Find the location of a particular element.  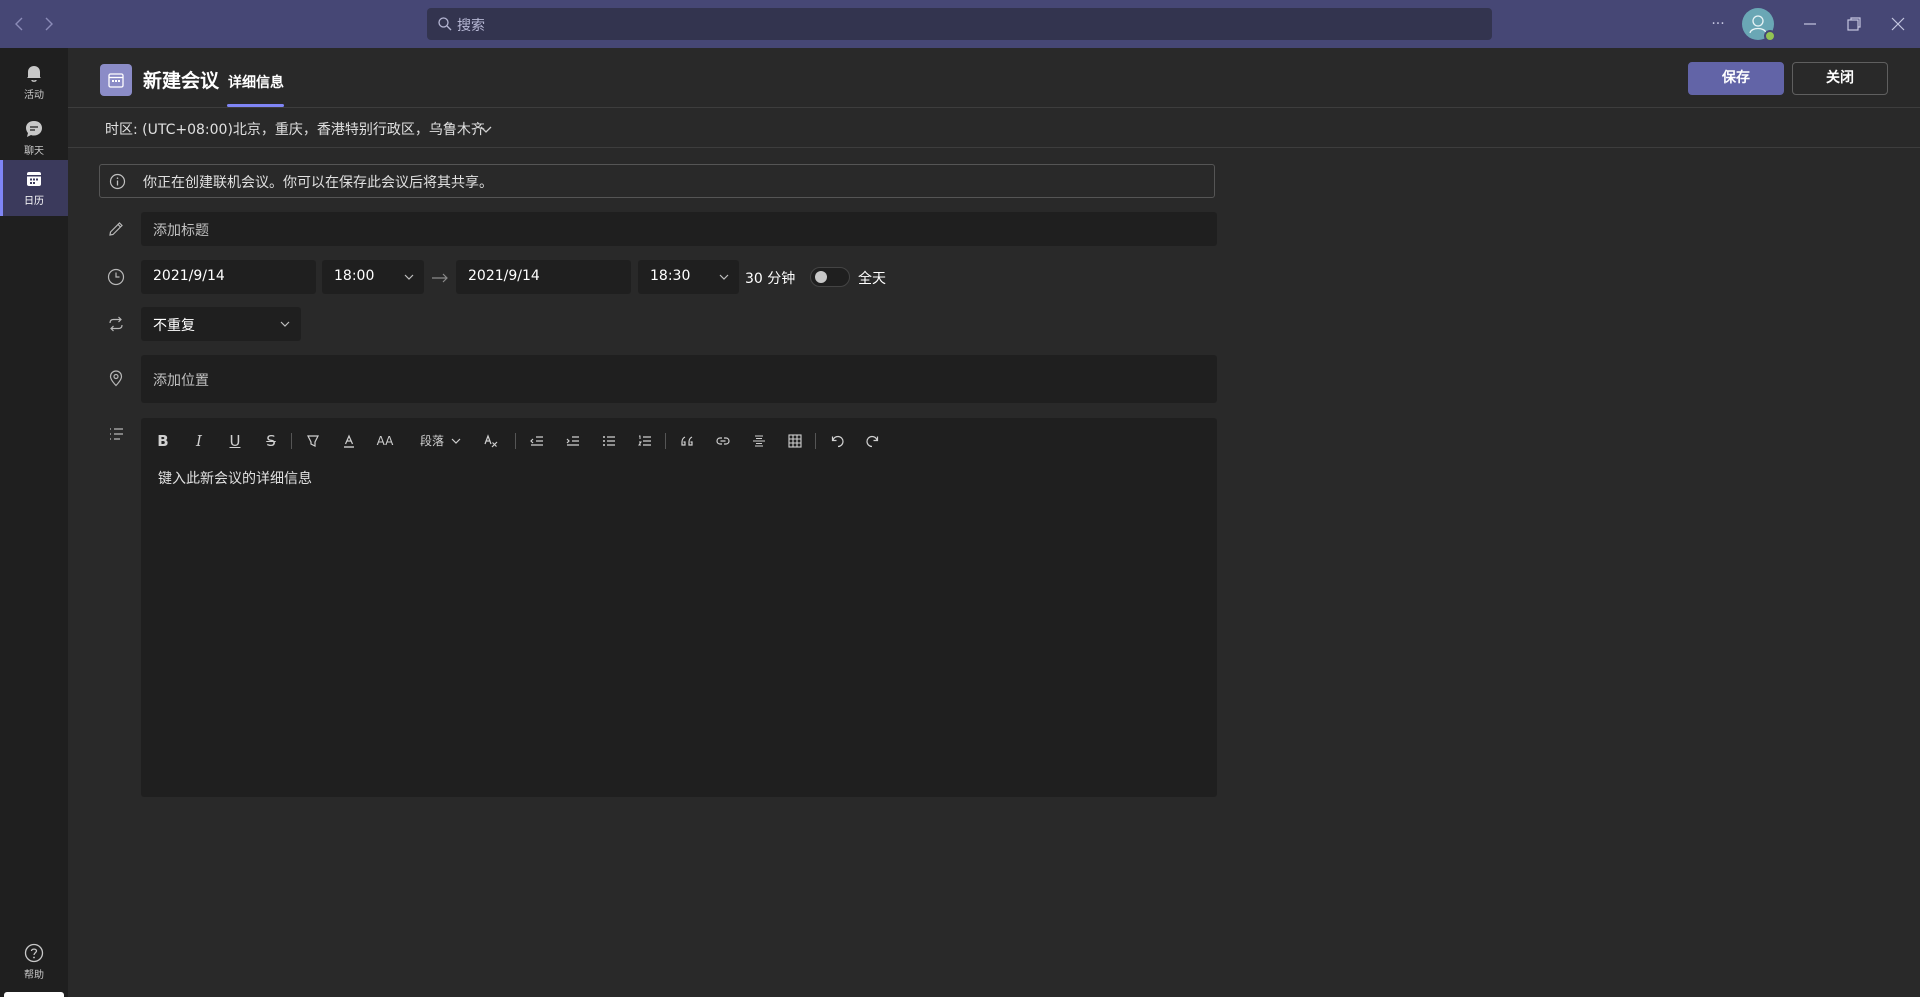

search-icon is located at coordinates (445, 24).